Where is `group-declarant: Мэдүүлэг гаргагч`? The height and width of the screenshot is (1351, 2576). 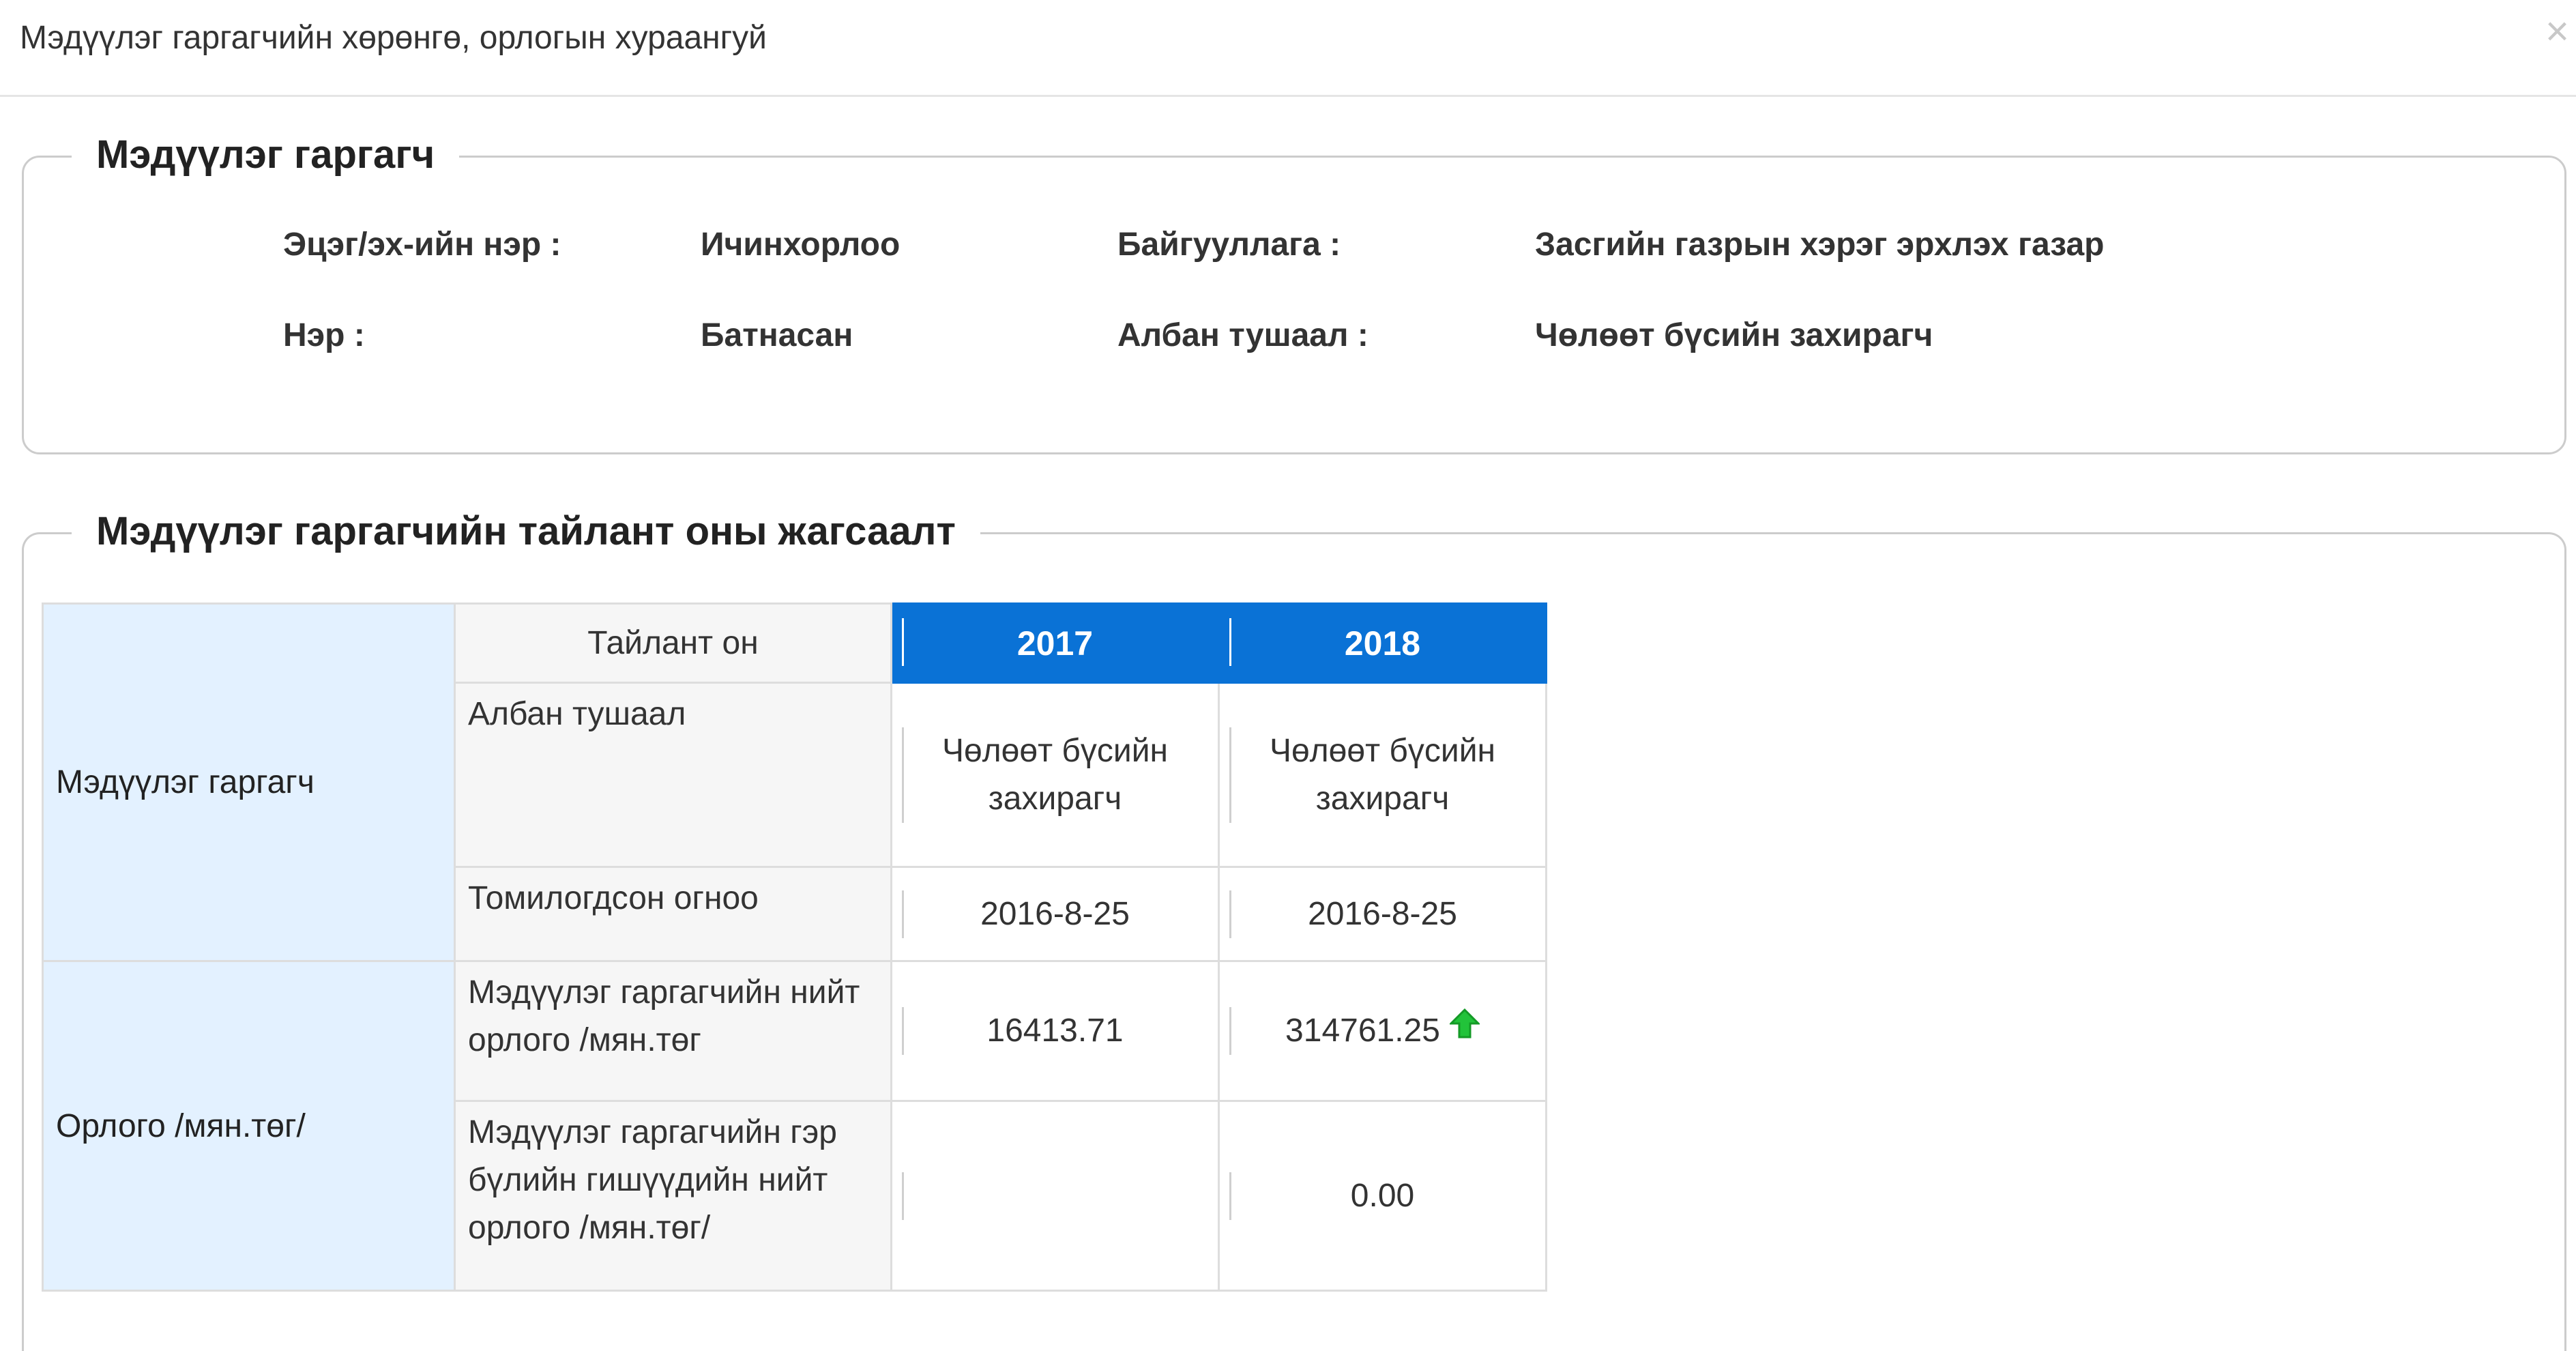
group-declarant: Мэдүүлэг гаргагч is located at coordinates (249, 782).